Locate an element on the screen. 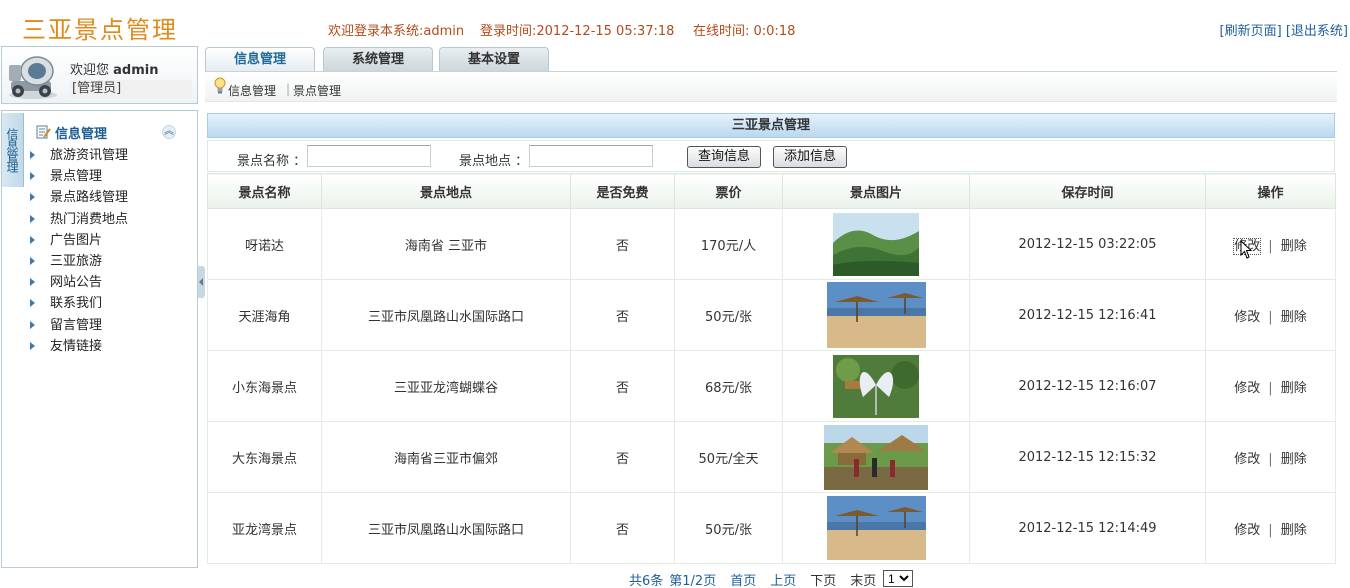  query-button: 查询信息 is located at coordinates (724, 157).